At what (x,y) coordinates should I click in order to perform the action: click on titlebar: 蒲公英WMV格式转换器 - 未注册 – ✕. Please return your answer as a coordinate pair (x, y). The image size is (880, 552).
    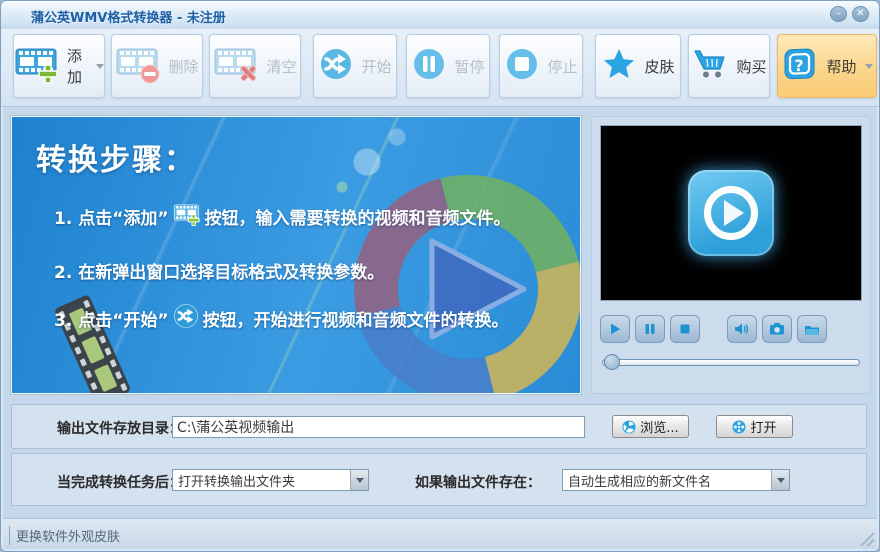
    Looking at the image, I should click on (440, 15).